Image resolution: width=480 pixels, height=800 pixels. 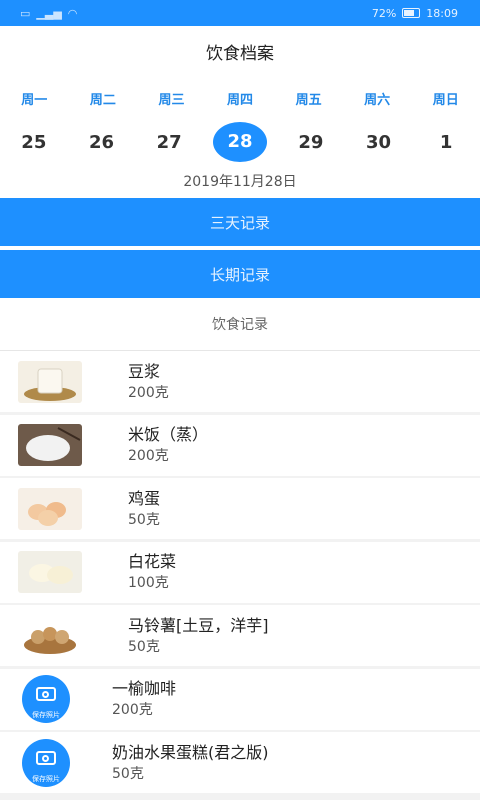 What do you see at coordinates (168, 434) in the screenshot?
I see `food-name: 米饭（蒸）` at bounding box center [168, 434].